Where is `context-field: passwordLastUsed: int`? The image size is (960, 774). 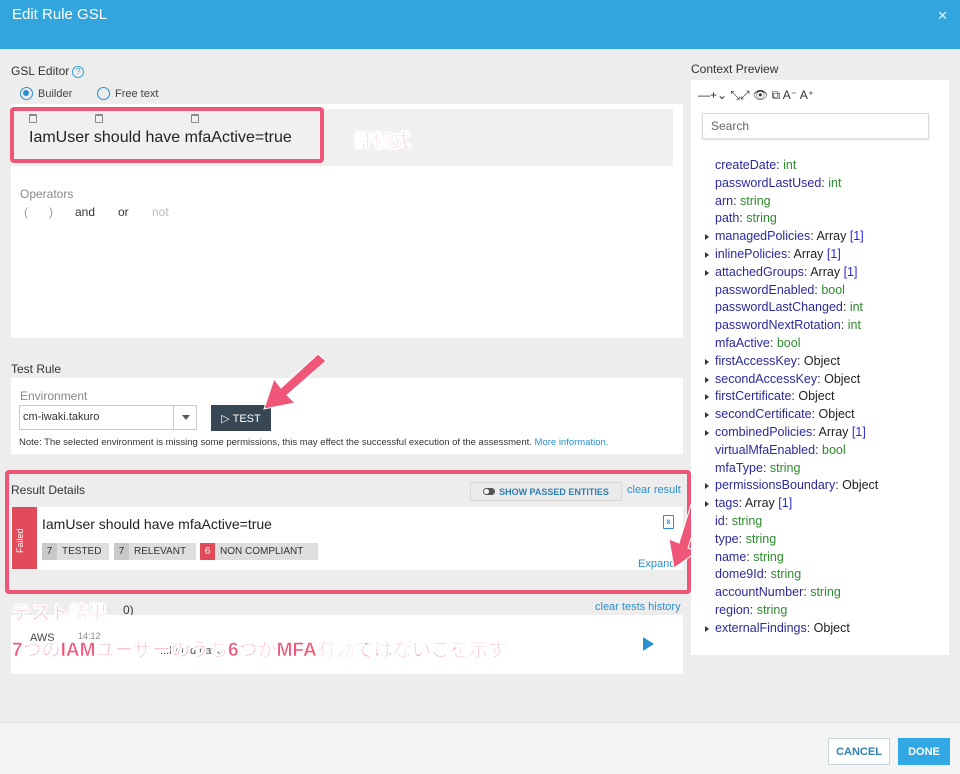 context-field: passwordLastUsed: int is located at coordinates (791, 184).